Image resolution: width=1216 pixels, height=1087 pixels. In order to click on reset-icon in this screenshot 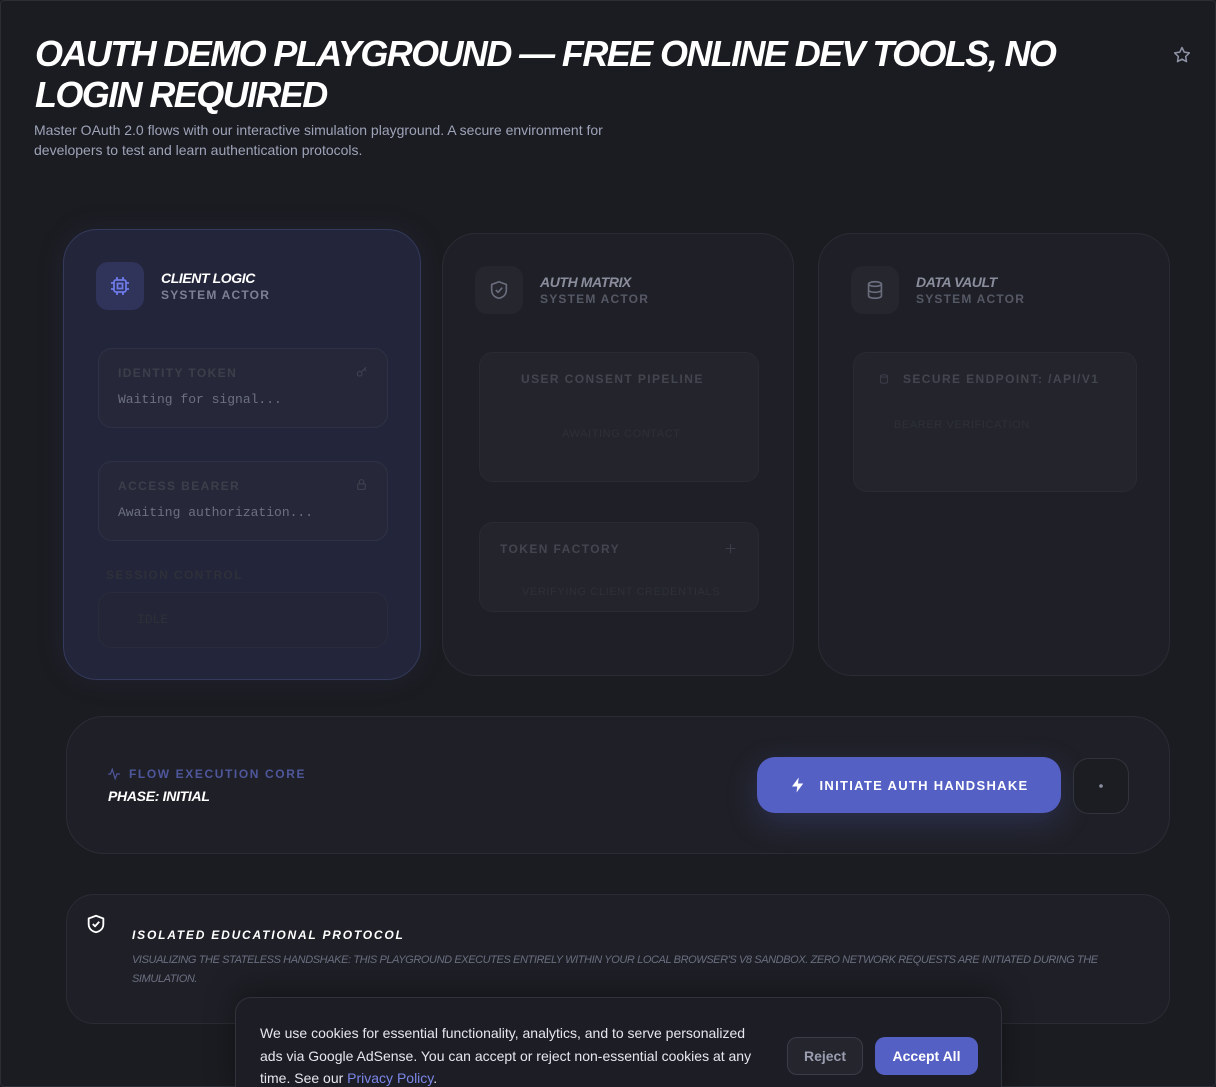, I will do `click(1101, 786)`.